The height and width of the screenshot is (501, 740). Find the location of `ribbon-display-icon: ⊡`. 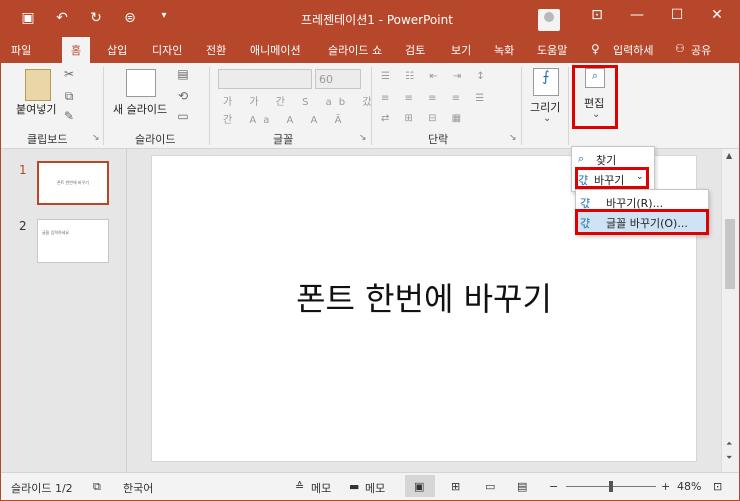

ribbon-display-icon: ⊡ is located at coordinates (597, 15).